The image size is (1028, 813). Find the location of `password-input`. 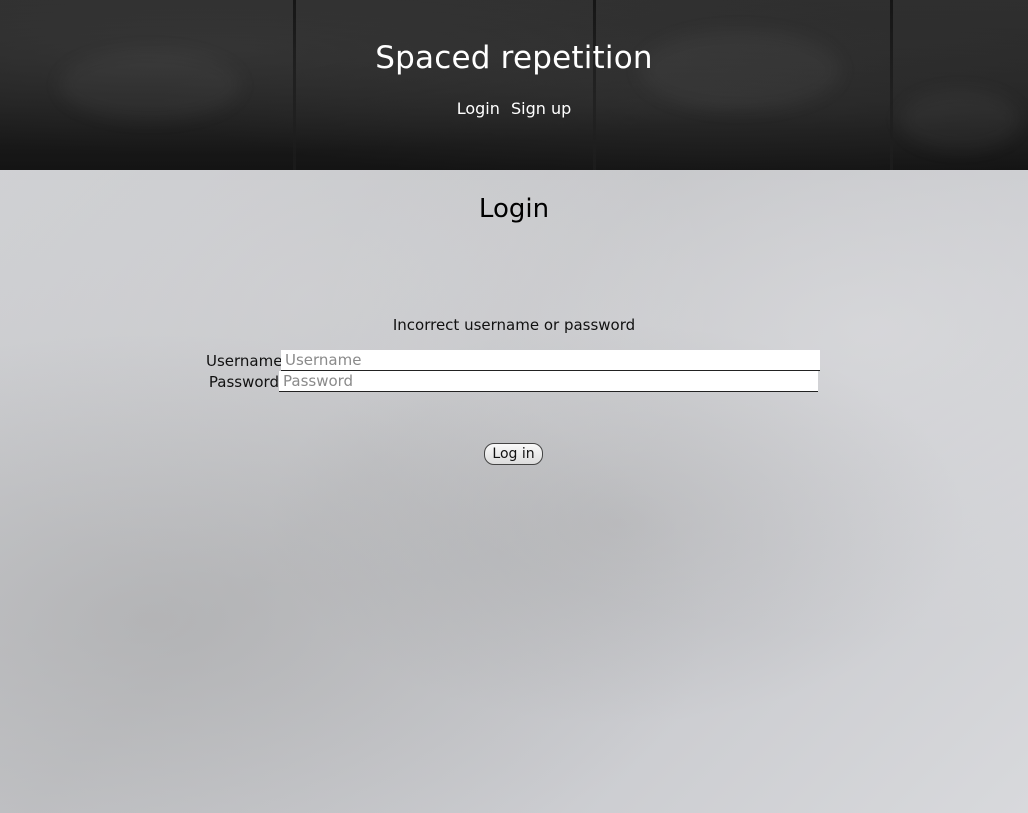

password-input is located at coordinates (548, 381).